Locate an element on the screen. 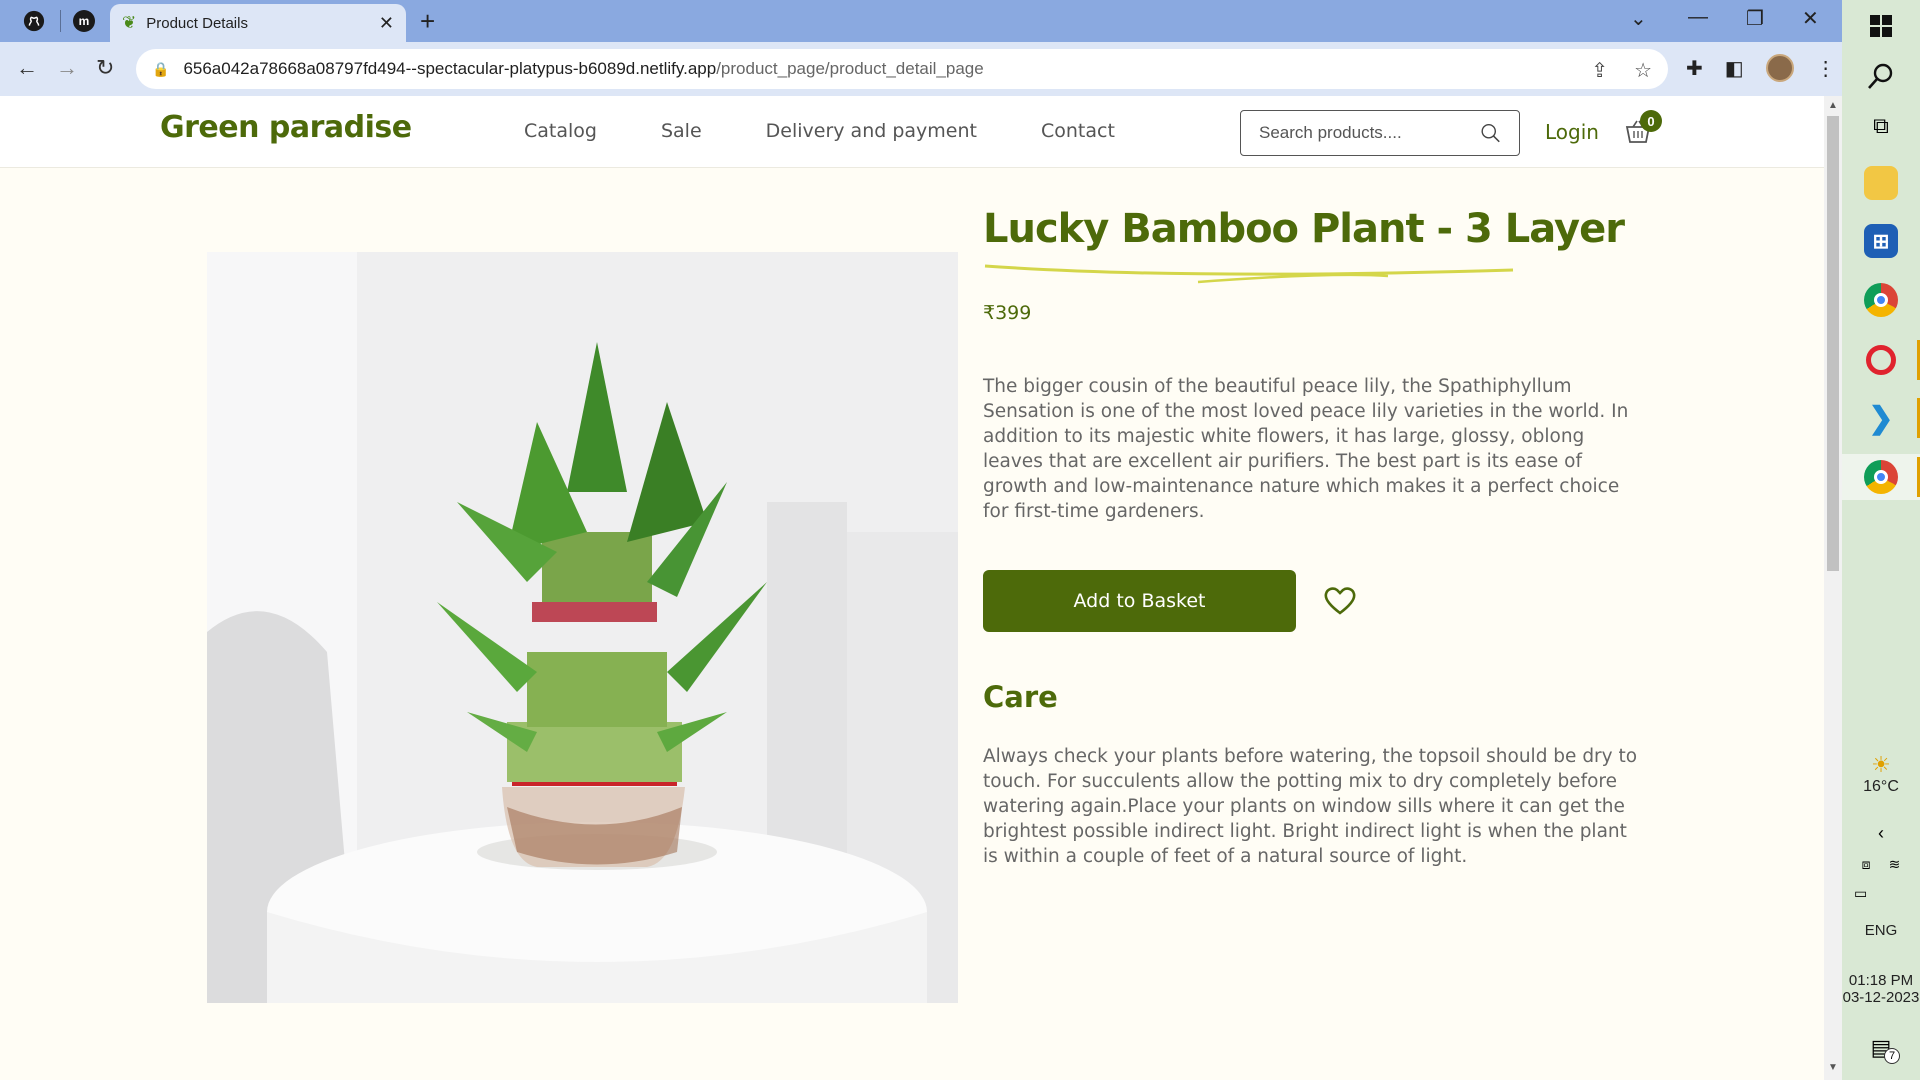 Image resolution: width=1920 pixels, height=1080 pixels. cart-count-badge: 0 is located at coordinates (1651, 121).